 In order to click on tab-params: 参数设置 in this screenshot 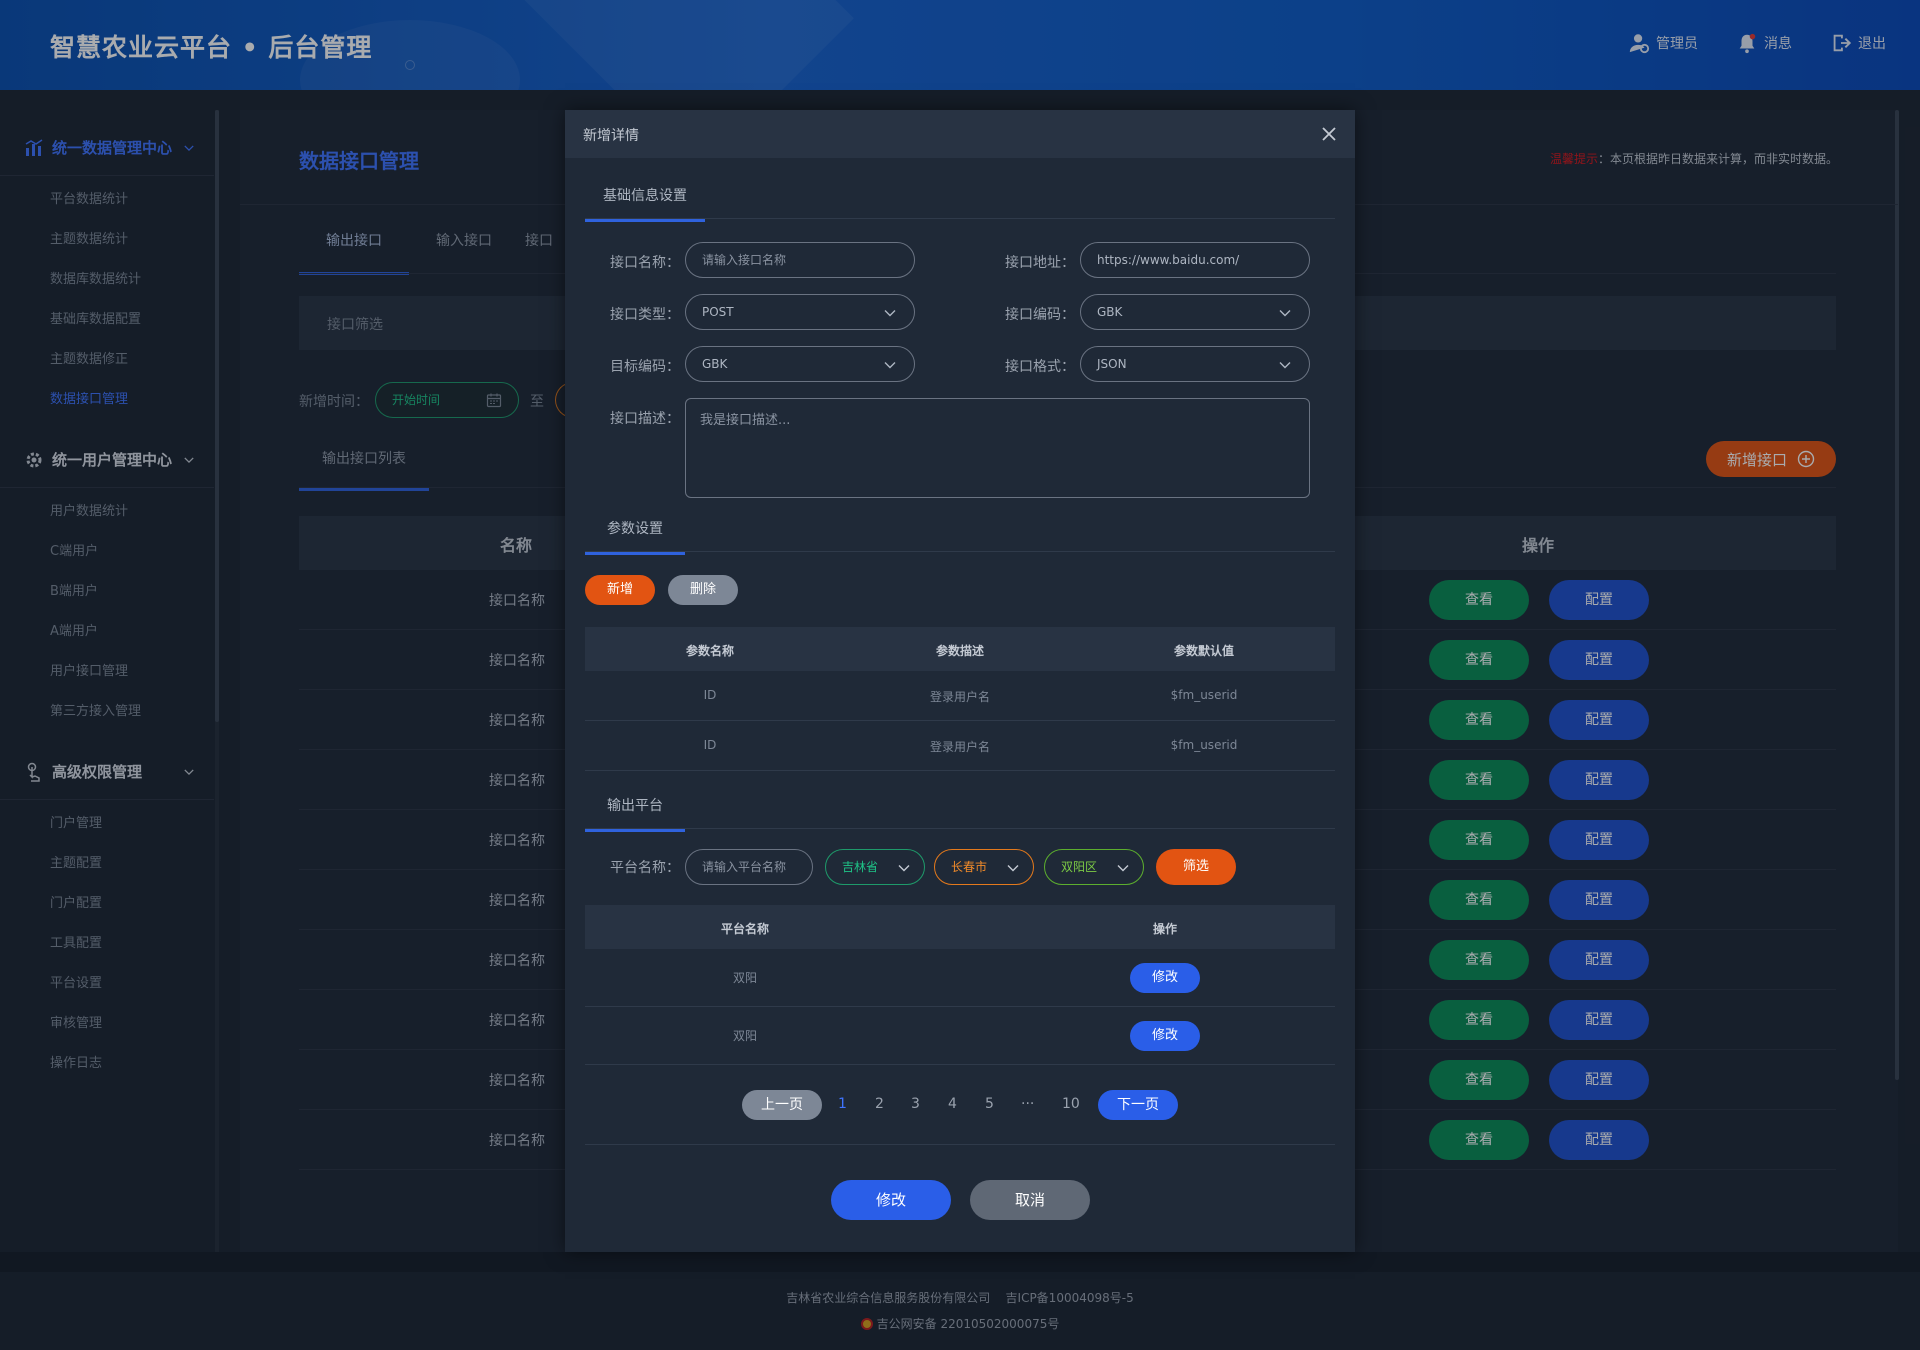, I will do `click(635, 536)`.